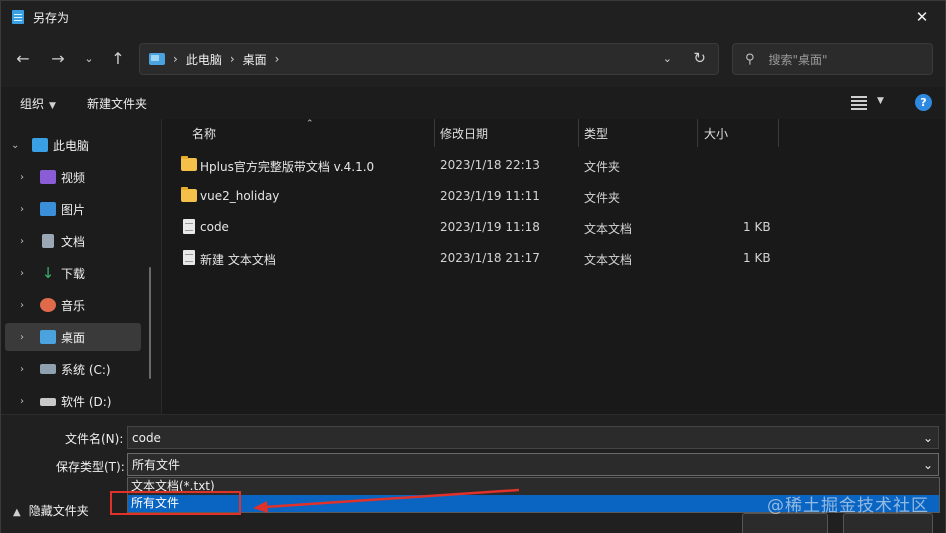 The height and width of the screenshot is (533, 946). What do you see at coordinates (386, 500) in the screenshot?
I see `annotation-arrow` at bounding box center [386, 500].